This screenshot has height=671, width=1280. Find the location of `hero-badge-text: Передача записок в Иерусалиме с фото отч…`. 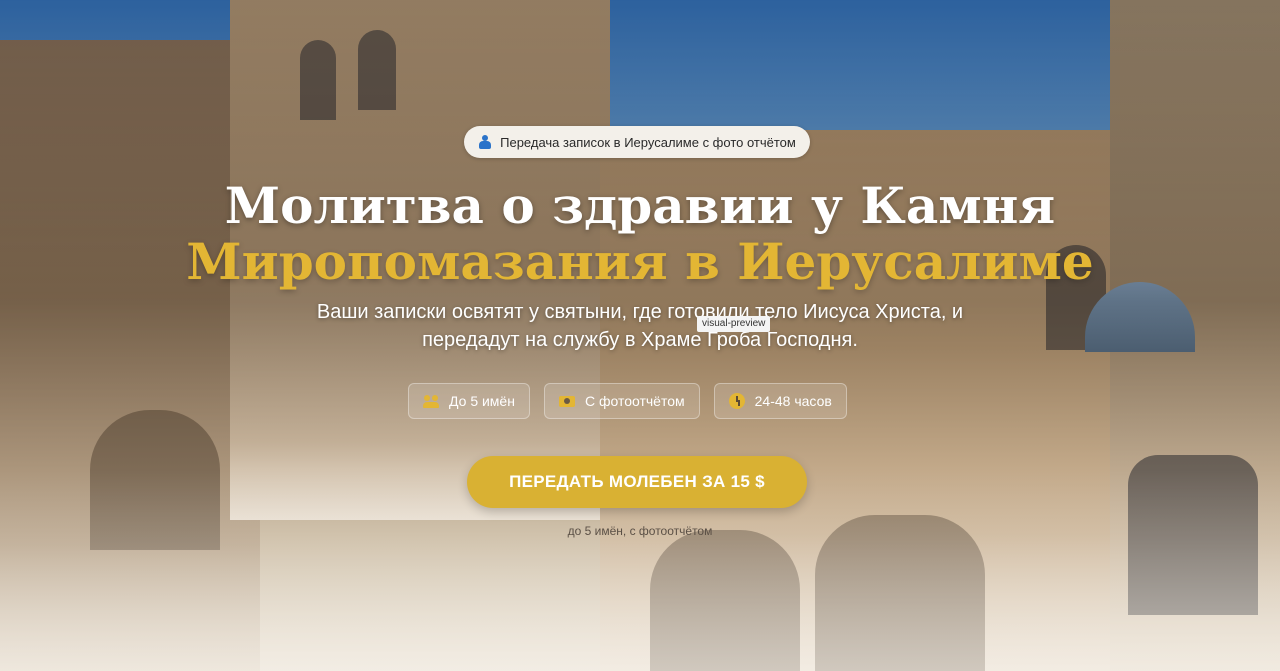

hero-badge-text: Передача записок в Иерусалиме с фото отч… is located at coordinates (648, 142).